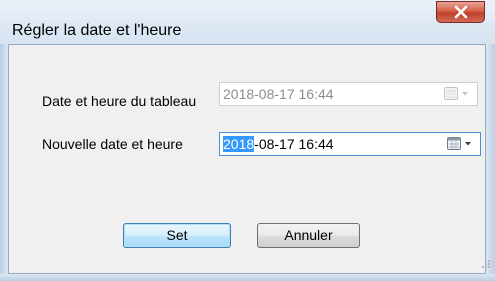  I want to click on window-frame-right, so click(490, 162).